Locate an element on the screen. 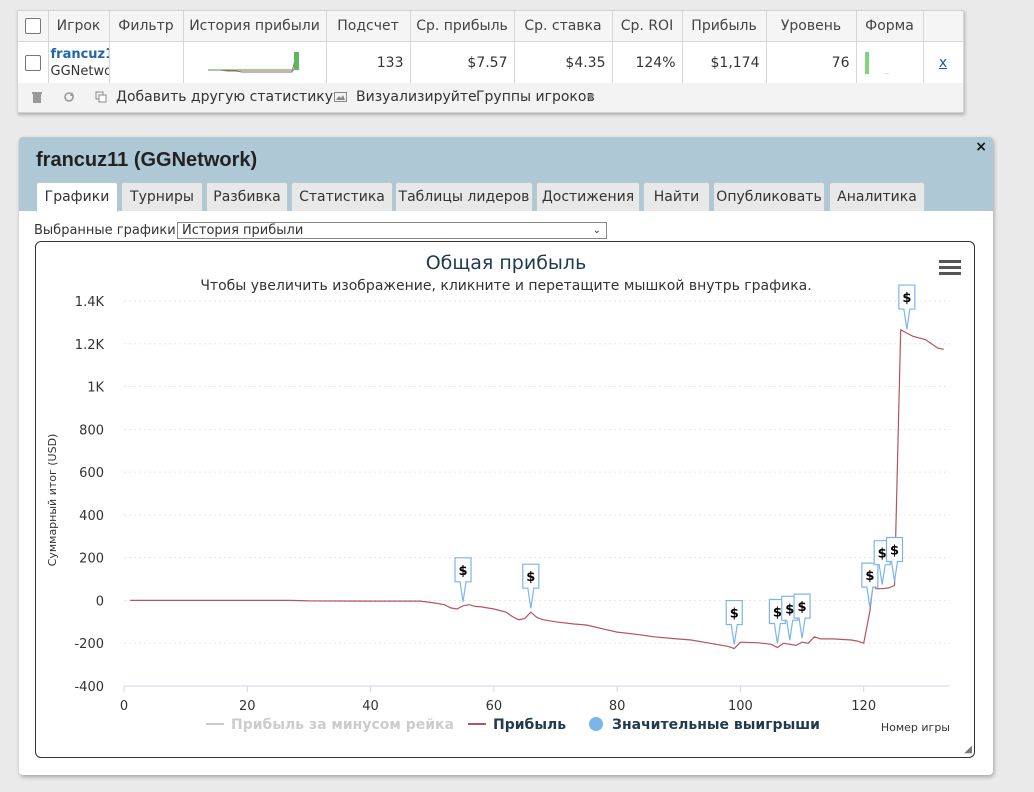 The width and height of the screenshot is (1034, 792). tab-leaderboards: Таблицы лидеров is located at coordinates (464, 196).